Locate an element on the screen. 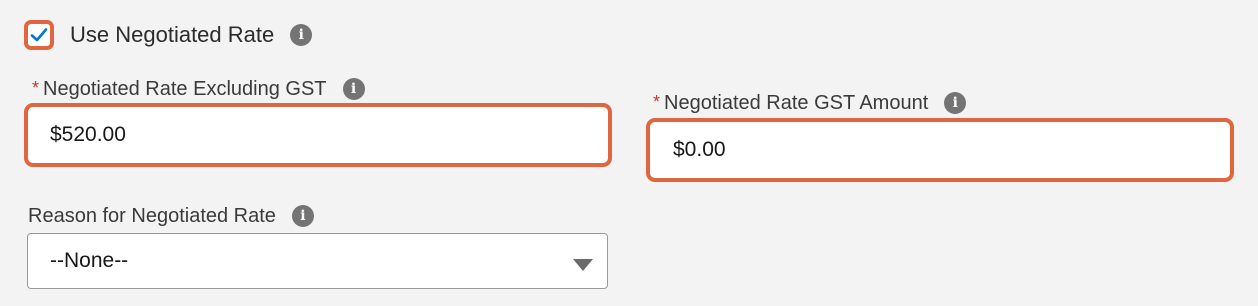  gst-amount-value: $0.00 is located at coordinates (699, 149).